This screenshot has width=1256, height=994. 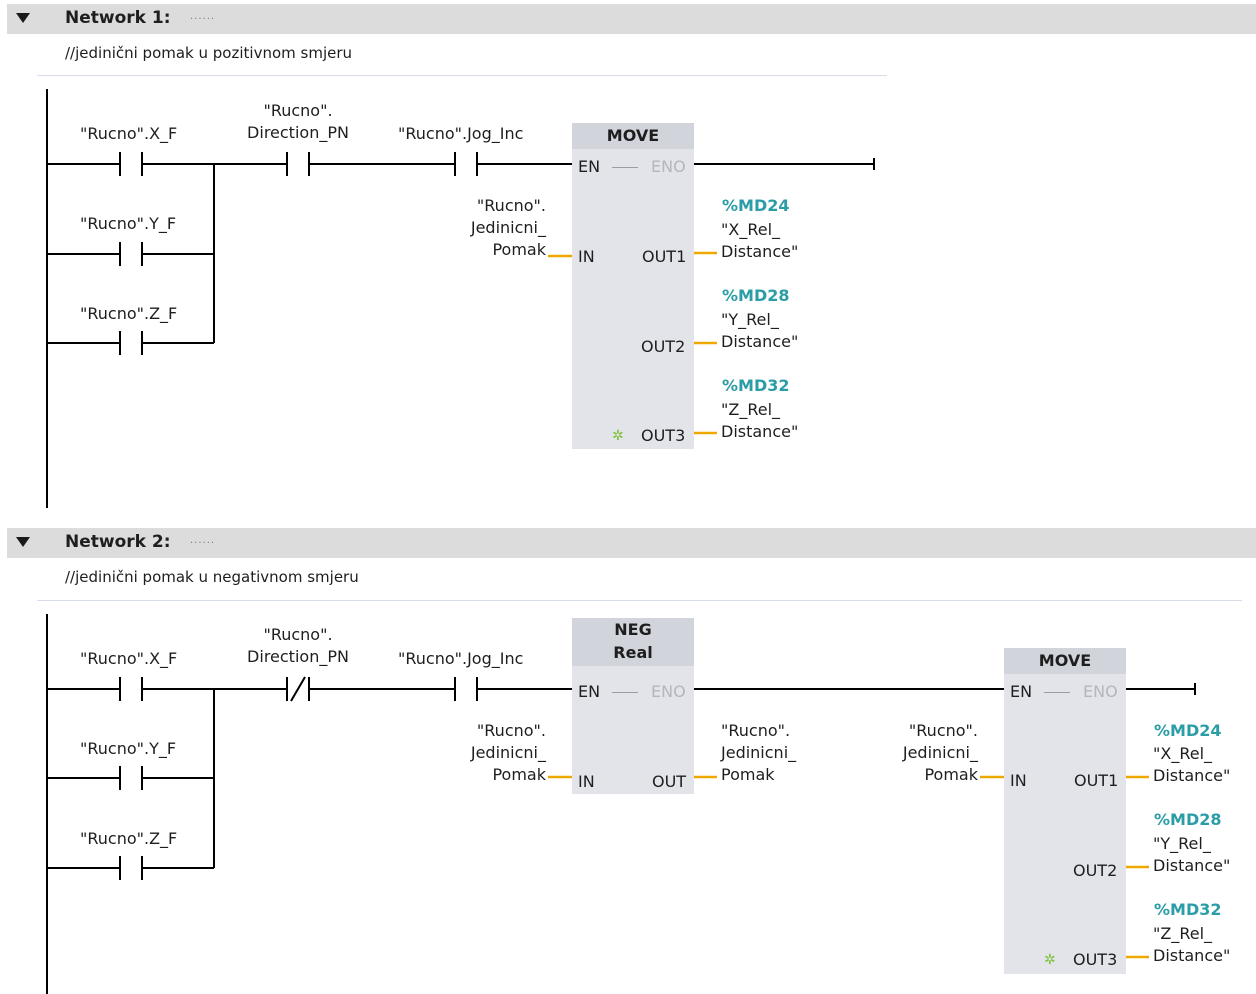 What do you see at coordinates (131, 343) in the screenshot?
I see `contact-z-f-n1` at bounding box center [131, 343].